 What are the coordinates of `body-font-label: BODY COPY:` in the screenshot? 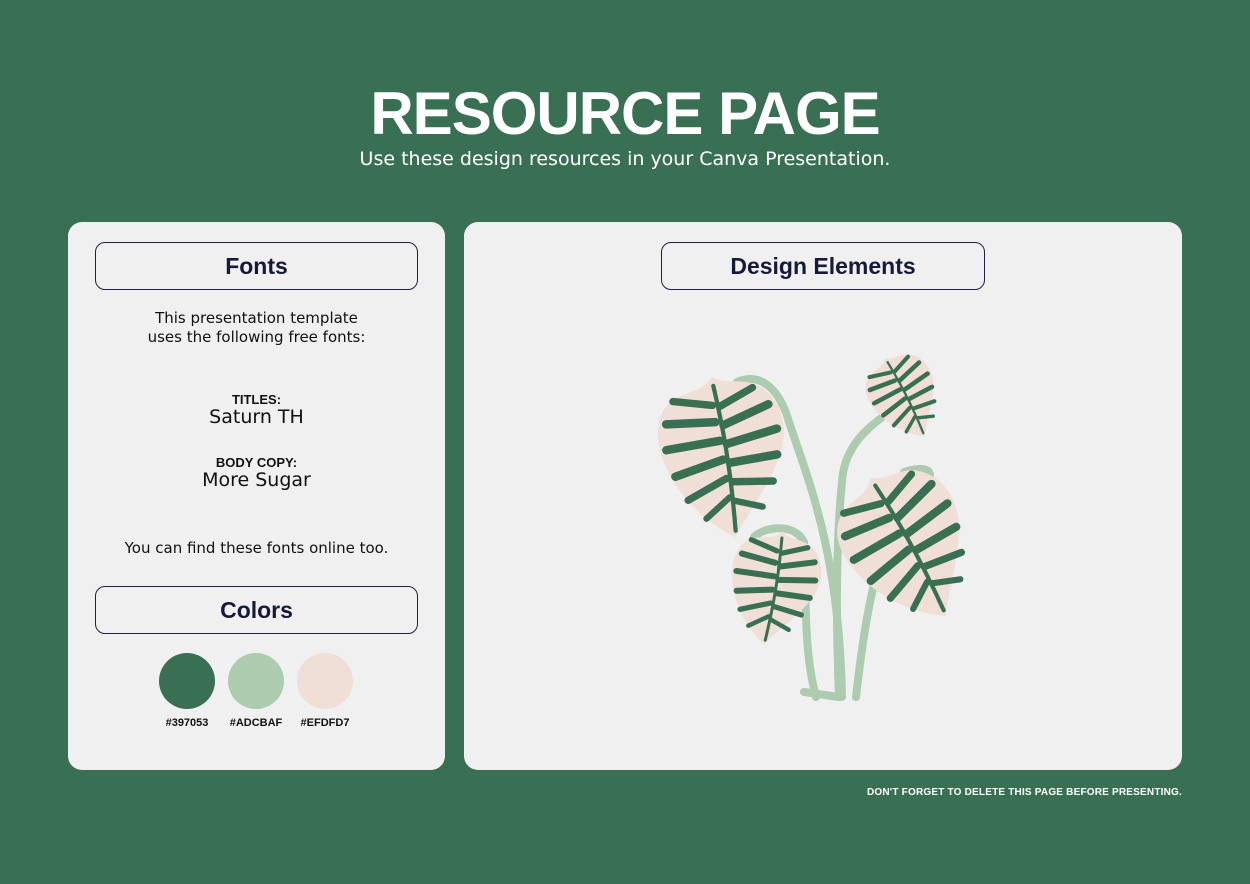 It's located at (256, 462).